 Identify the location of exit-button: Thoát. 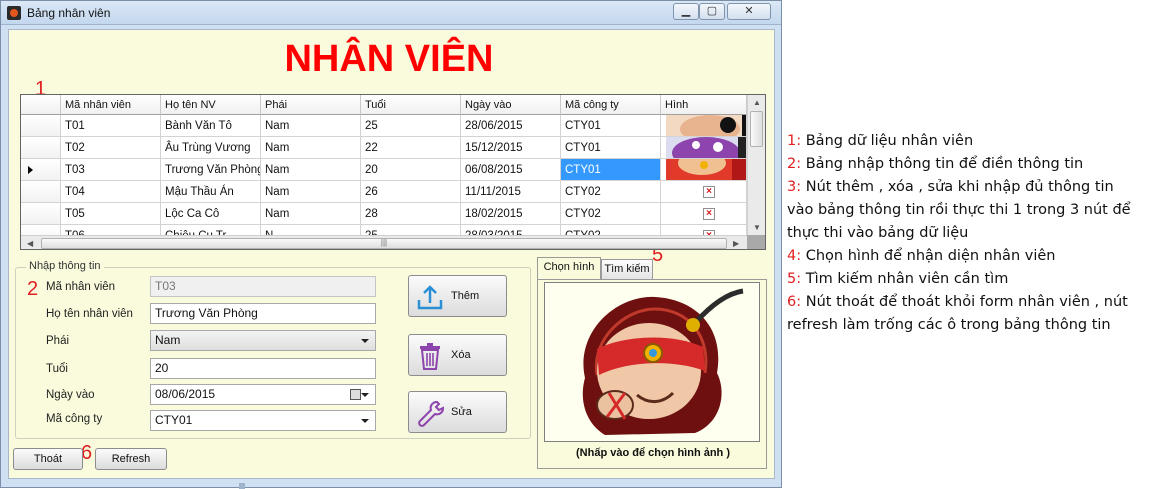
(48, 459).